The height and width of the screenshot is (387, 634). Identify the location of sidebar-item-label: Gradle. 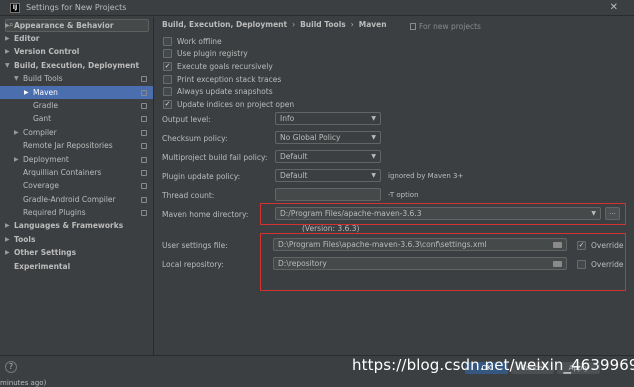
(45, 105).